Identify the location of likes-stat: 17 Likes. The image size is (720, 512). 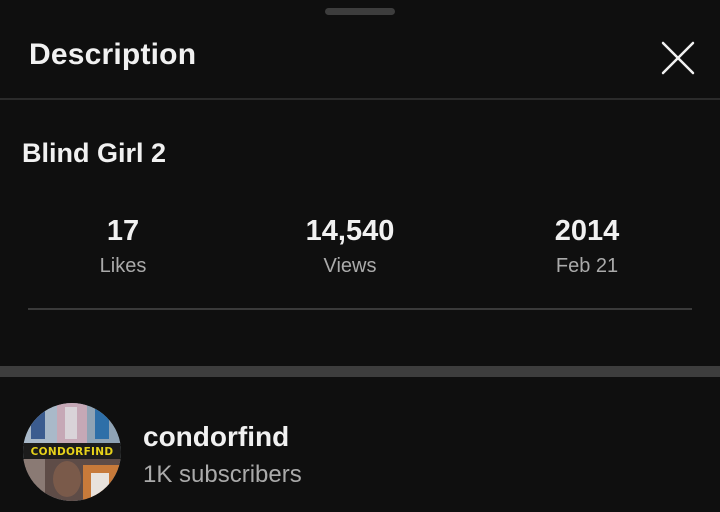
(123, 247).